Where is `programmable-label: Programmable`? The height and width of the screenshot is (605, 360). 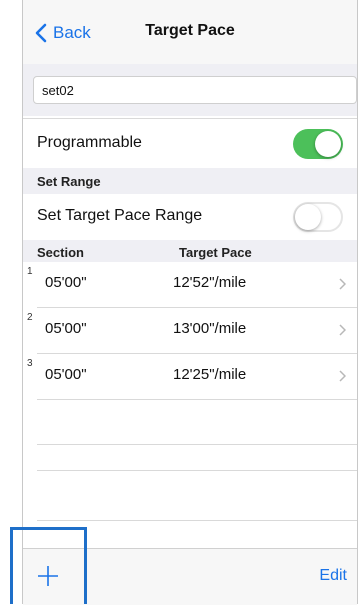 programmable-label: Programmable is located at coordinates (89, 142).